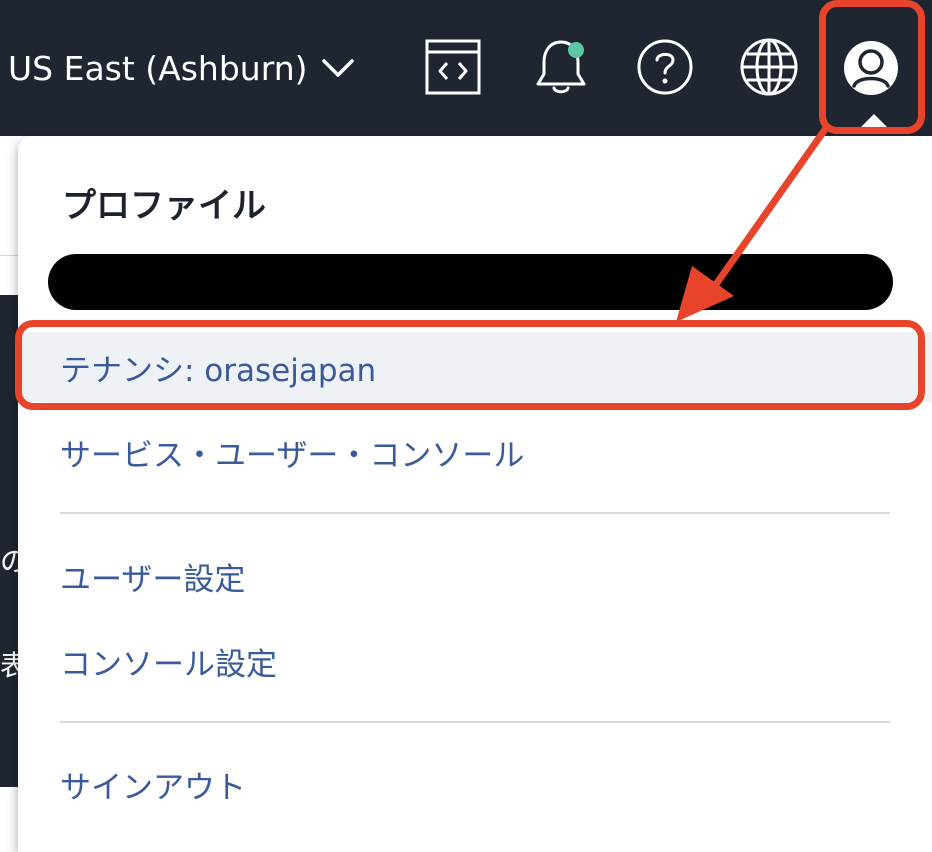 The height and width of the screenshot is (852, 932). I want to click on menu-item-service-user-console: サービス・ユーザー・コンソール, so click(475, 452).